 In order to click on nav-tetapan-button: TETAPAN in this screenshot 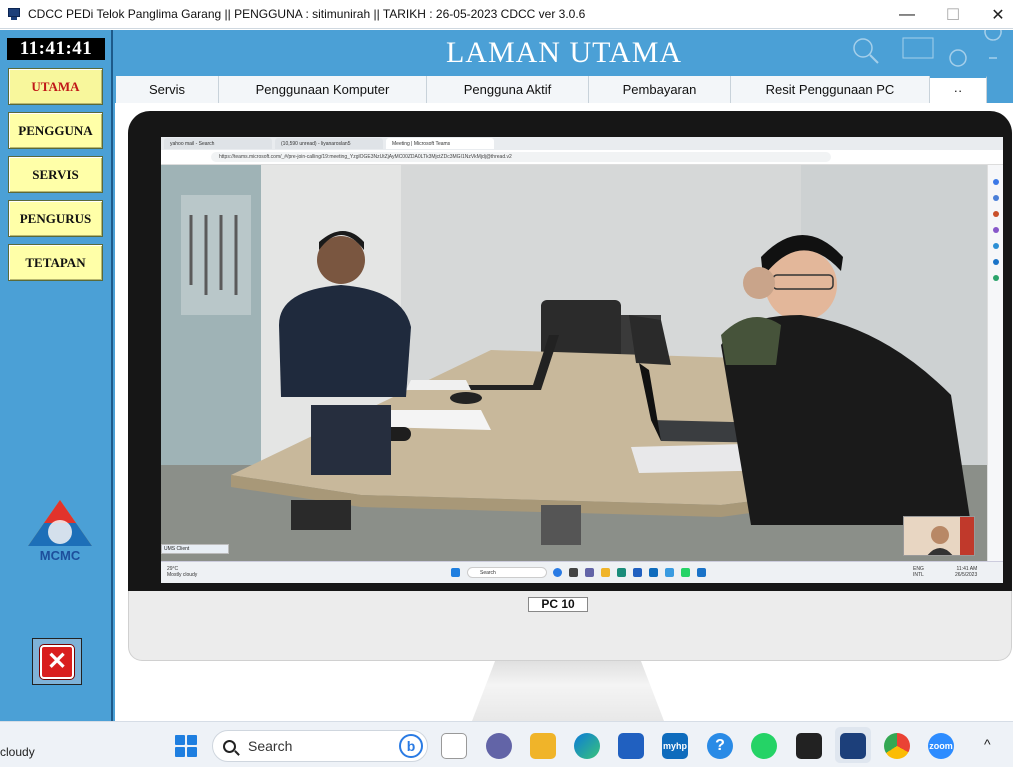, I will do `click(55, 262)`.